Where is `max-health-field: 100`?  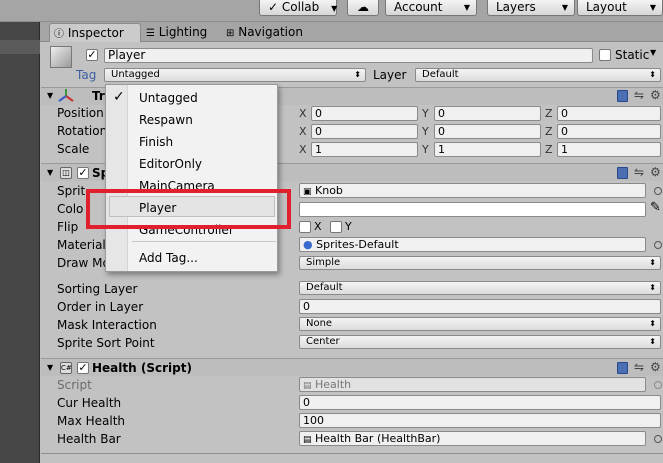 max-health-field: 100 is located at coordinates (480, 420).